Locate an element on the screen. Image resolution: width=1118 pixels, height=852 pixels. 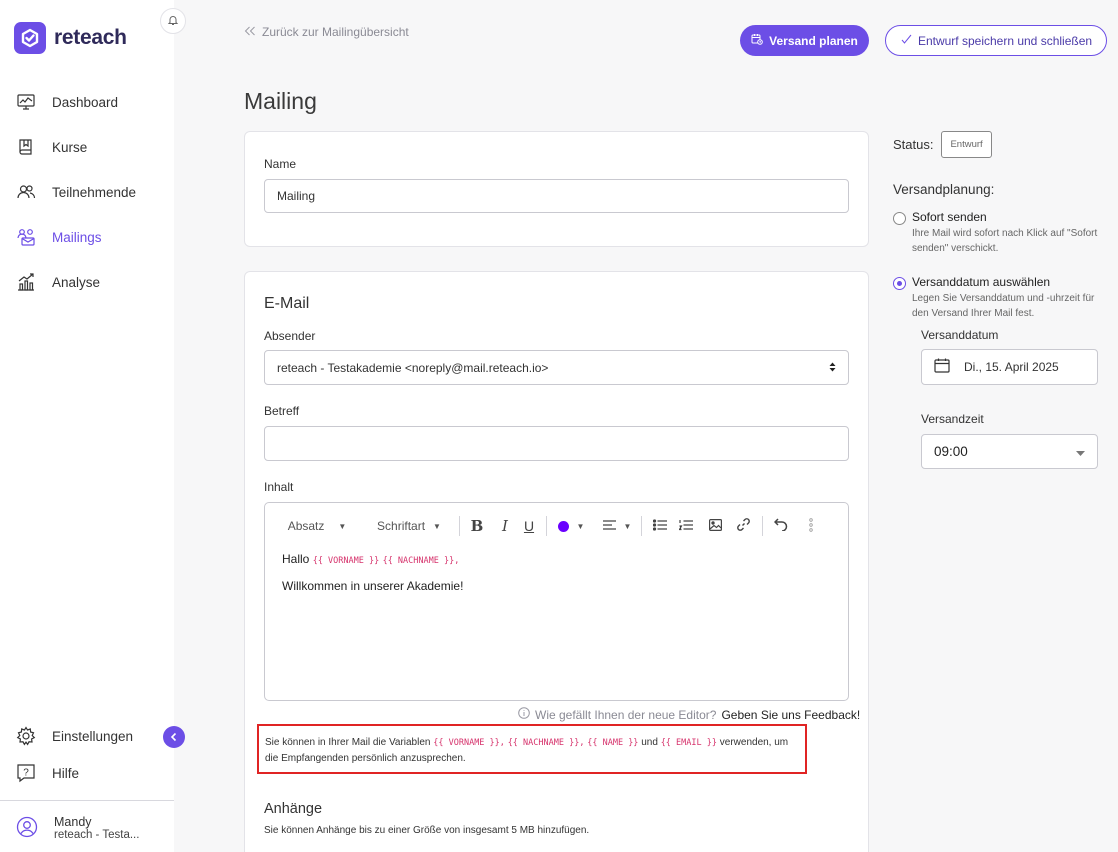
numbered-list-icon is located at coordinates (685, 526).